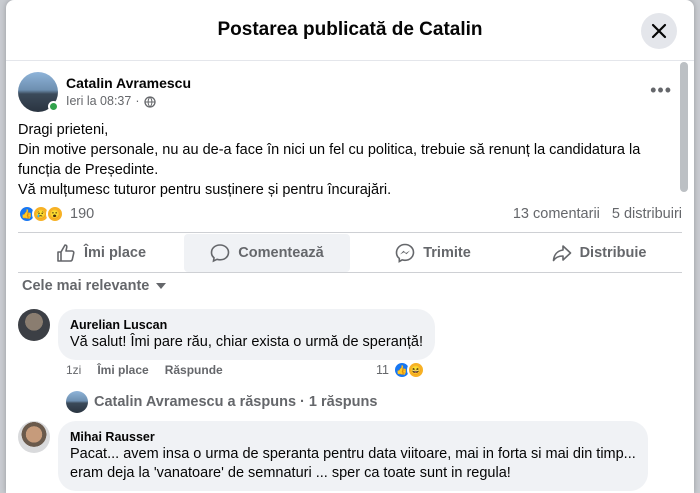 This screenshot has height=493, width=700. What do you see at coordinates (149, 101) in the screenshot?
I see `globe-icon` at bounding box center [149, 101].